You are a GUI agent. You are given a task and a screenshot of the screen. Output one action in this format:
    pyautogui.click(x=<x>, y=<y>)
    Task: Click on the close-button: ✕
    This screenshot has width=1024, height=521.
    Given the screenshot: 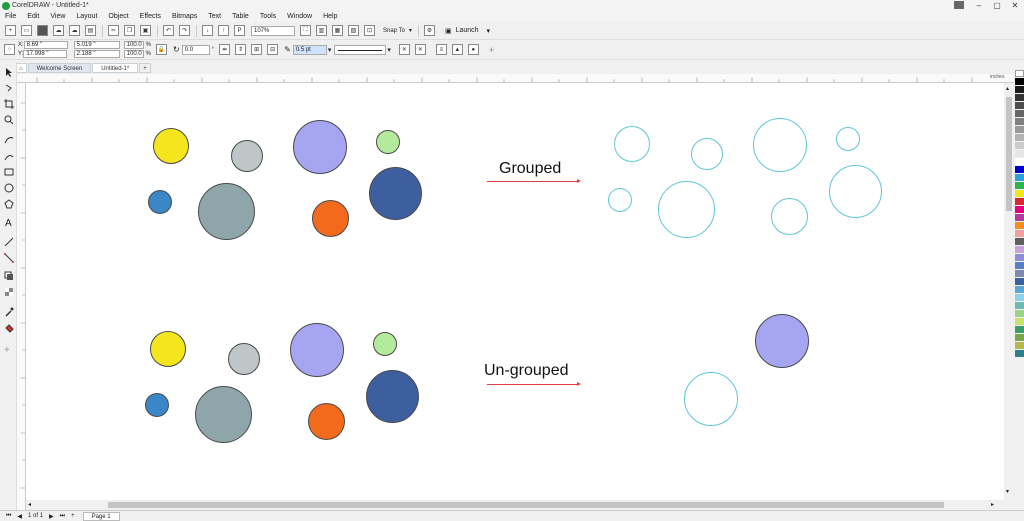 What is the action you would take?
    pyautogui.click(x=1015, y=5)
    